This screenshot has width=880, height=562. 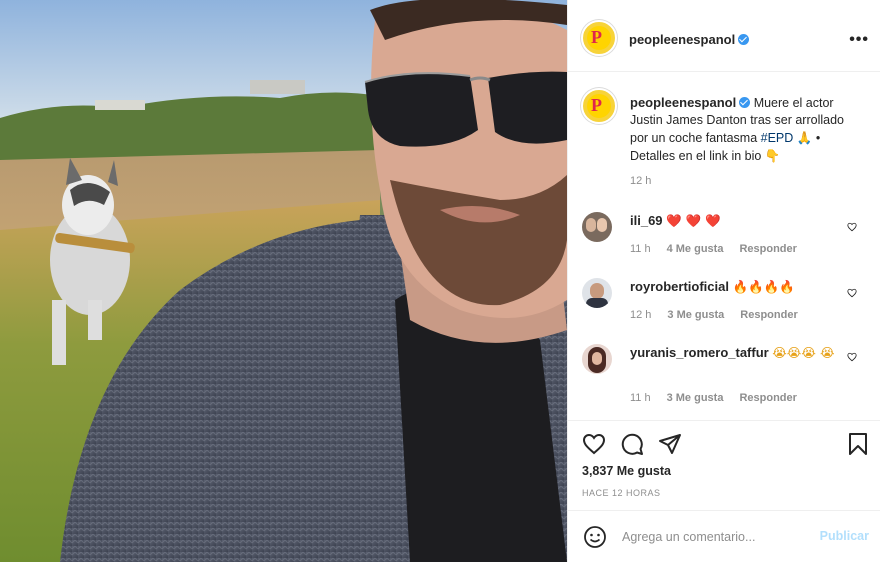 What do you see at coordinates (683, 102) in the screenshot?
I see `caption-username: peopleenespanol` at bounding box center [683, 102].